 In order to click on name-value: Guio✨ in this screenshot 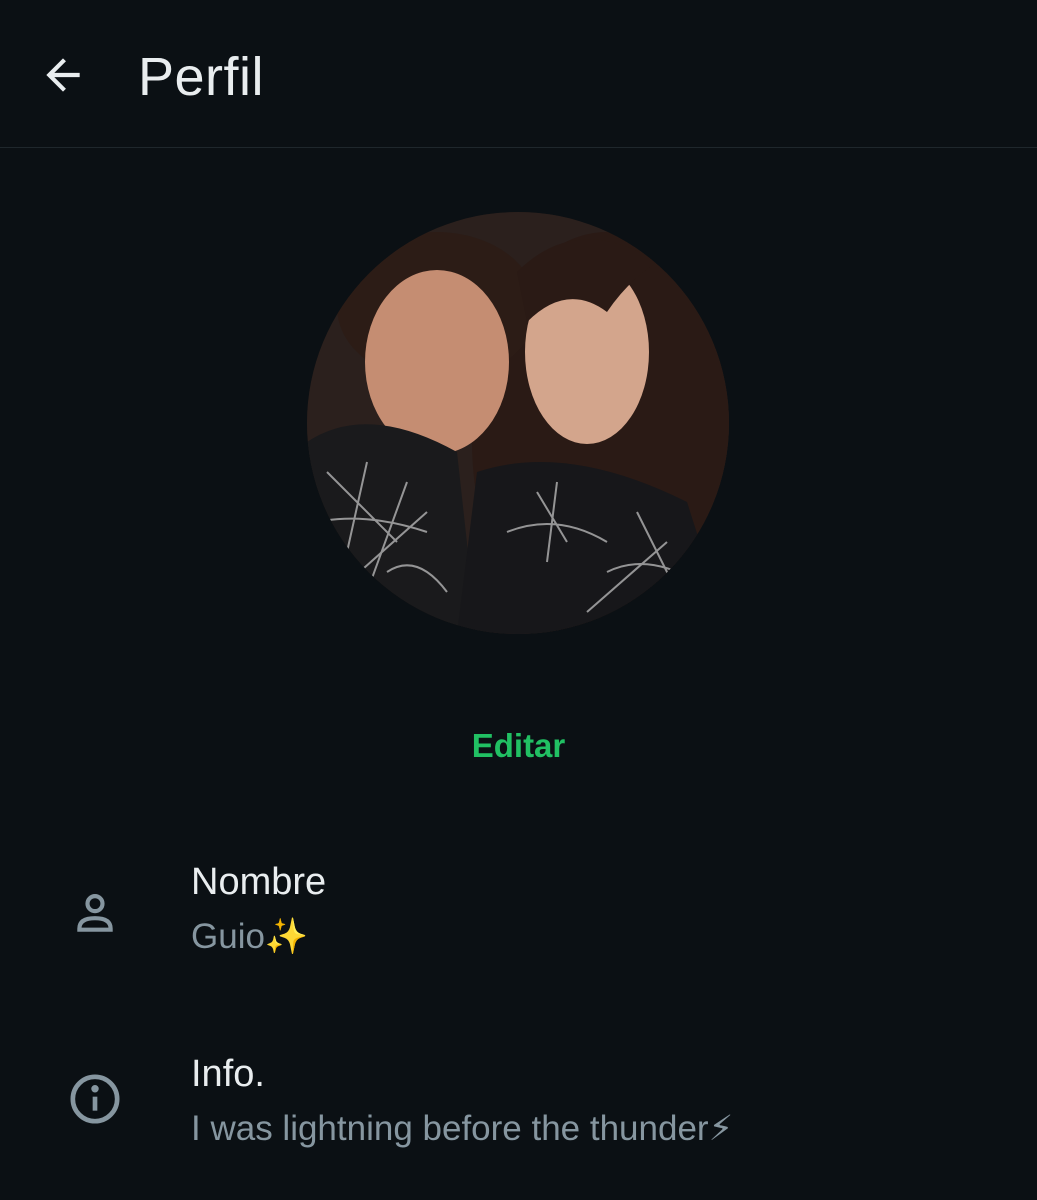, I will do `click(250, 936)`.